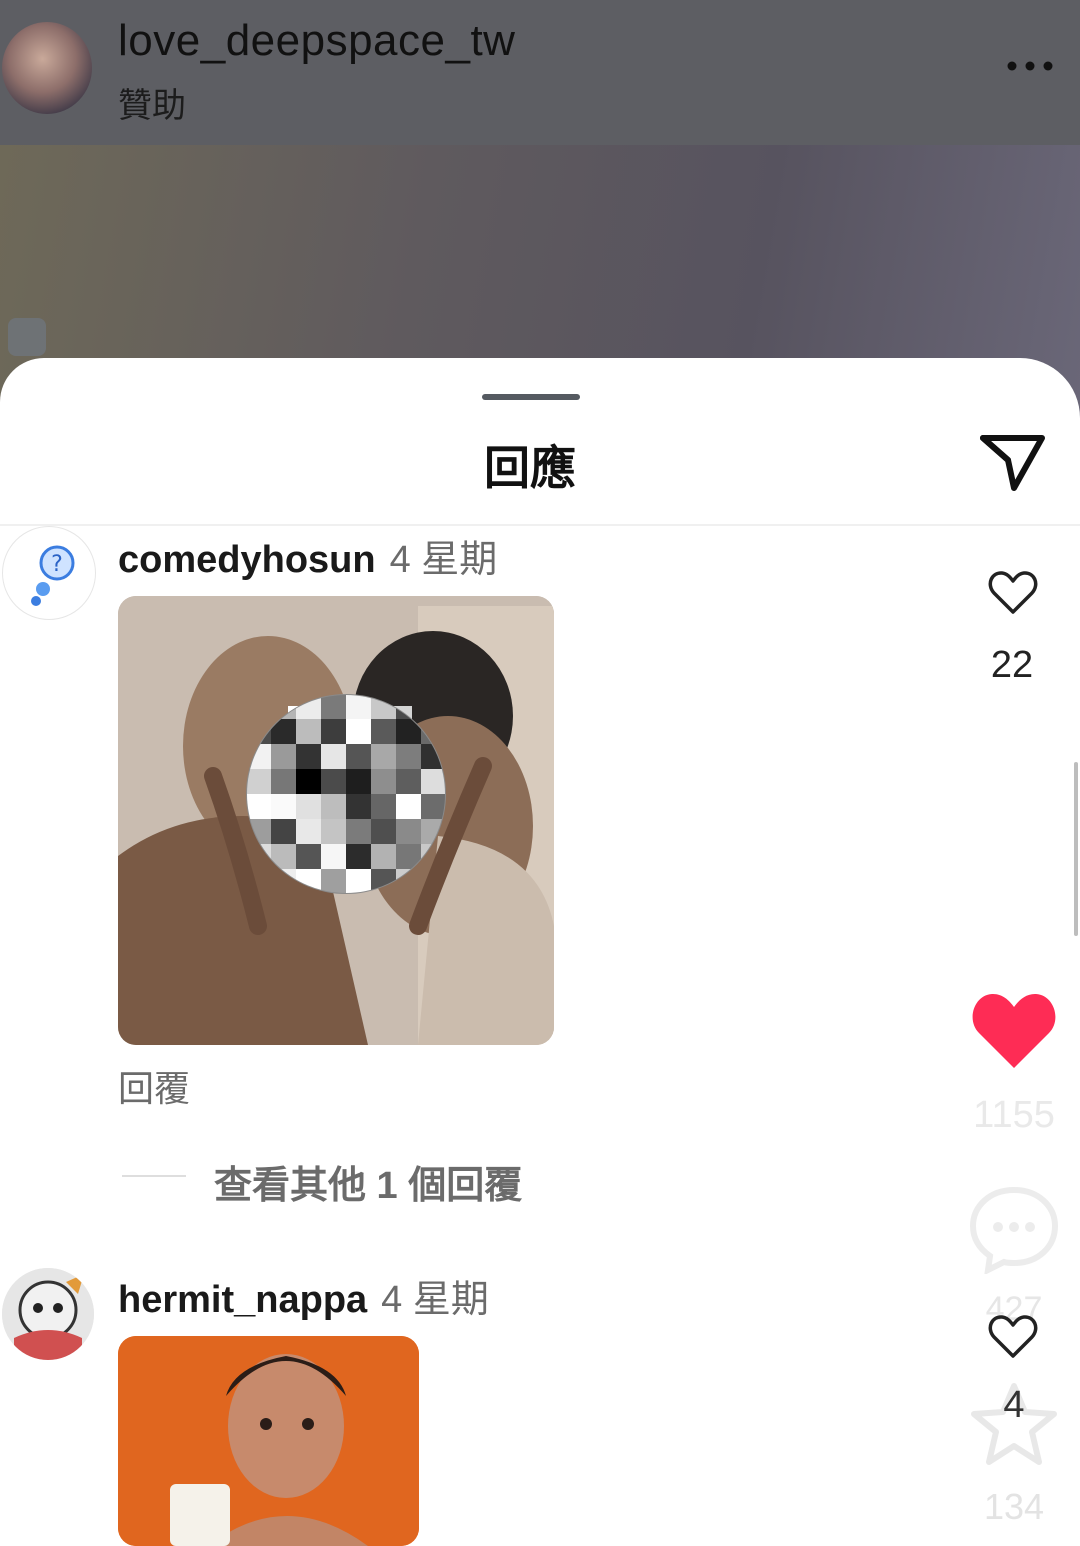 The width and height of the screenshot is (1080, 1546). What do you see at coordinates (1013, 462) in the screenshot?
I see `share-icon` at bounding box center [1013, 462].